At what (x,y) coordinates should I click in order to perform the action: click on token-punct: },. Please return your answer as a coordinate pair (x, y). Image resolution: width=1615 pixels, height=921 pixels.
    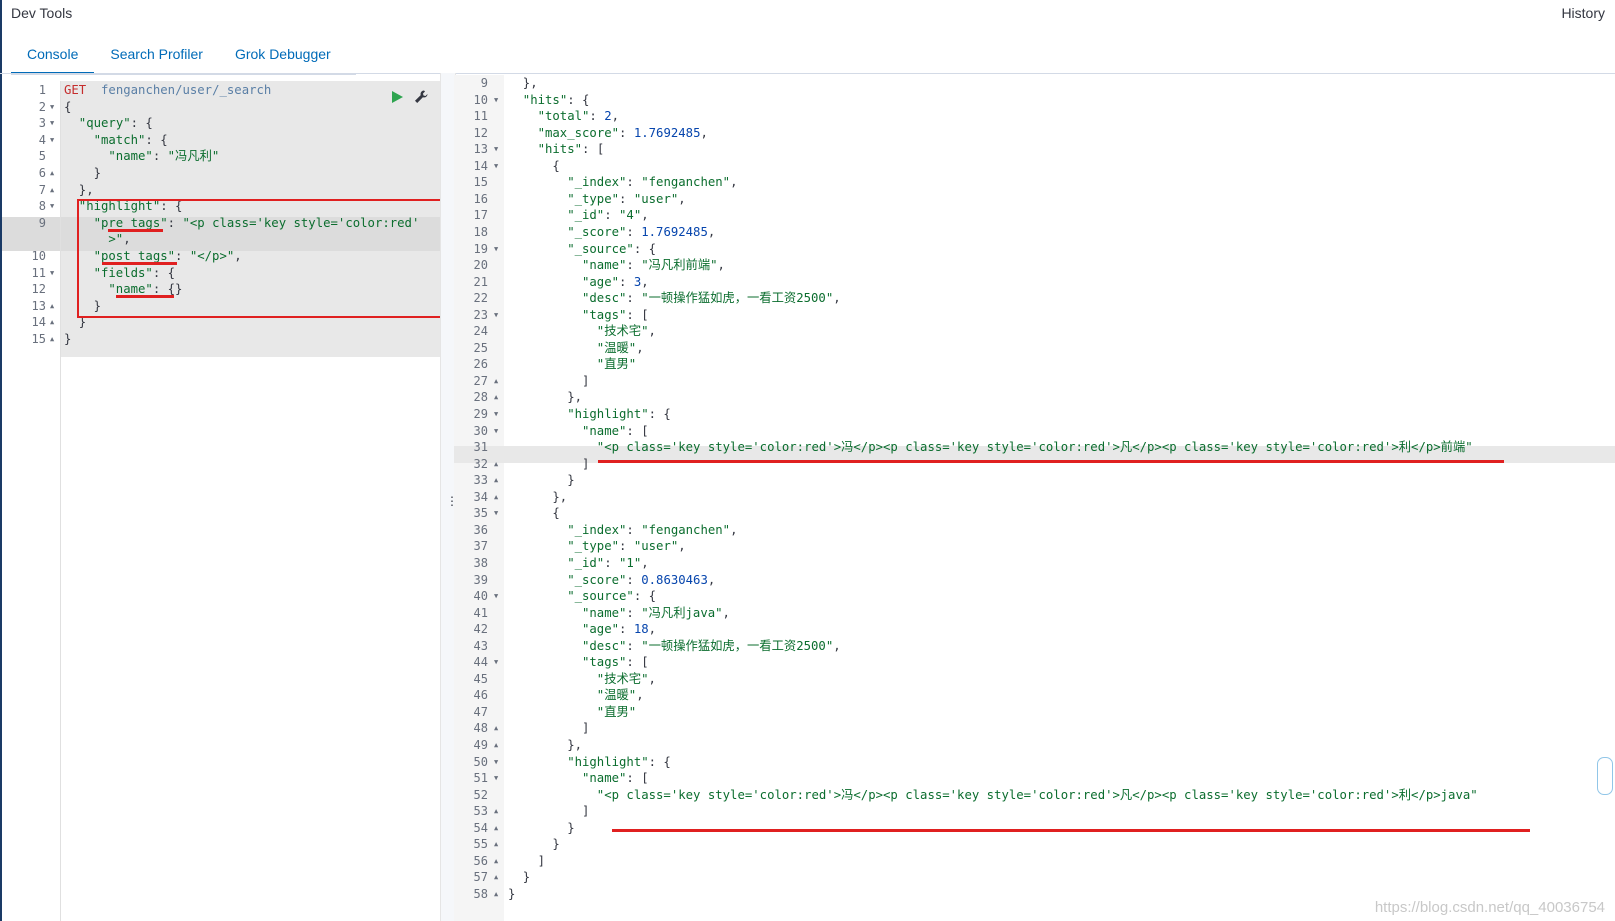
    Looking at the image, I should click on (574, 745).